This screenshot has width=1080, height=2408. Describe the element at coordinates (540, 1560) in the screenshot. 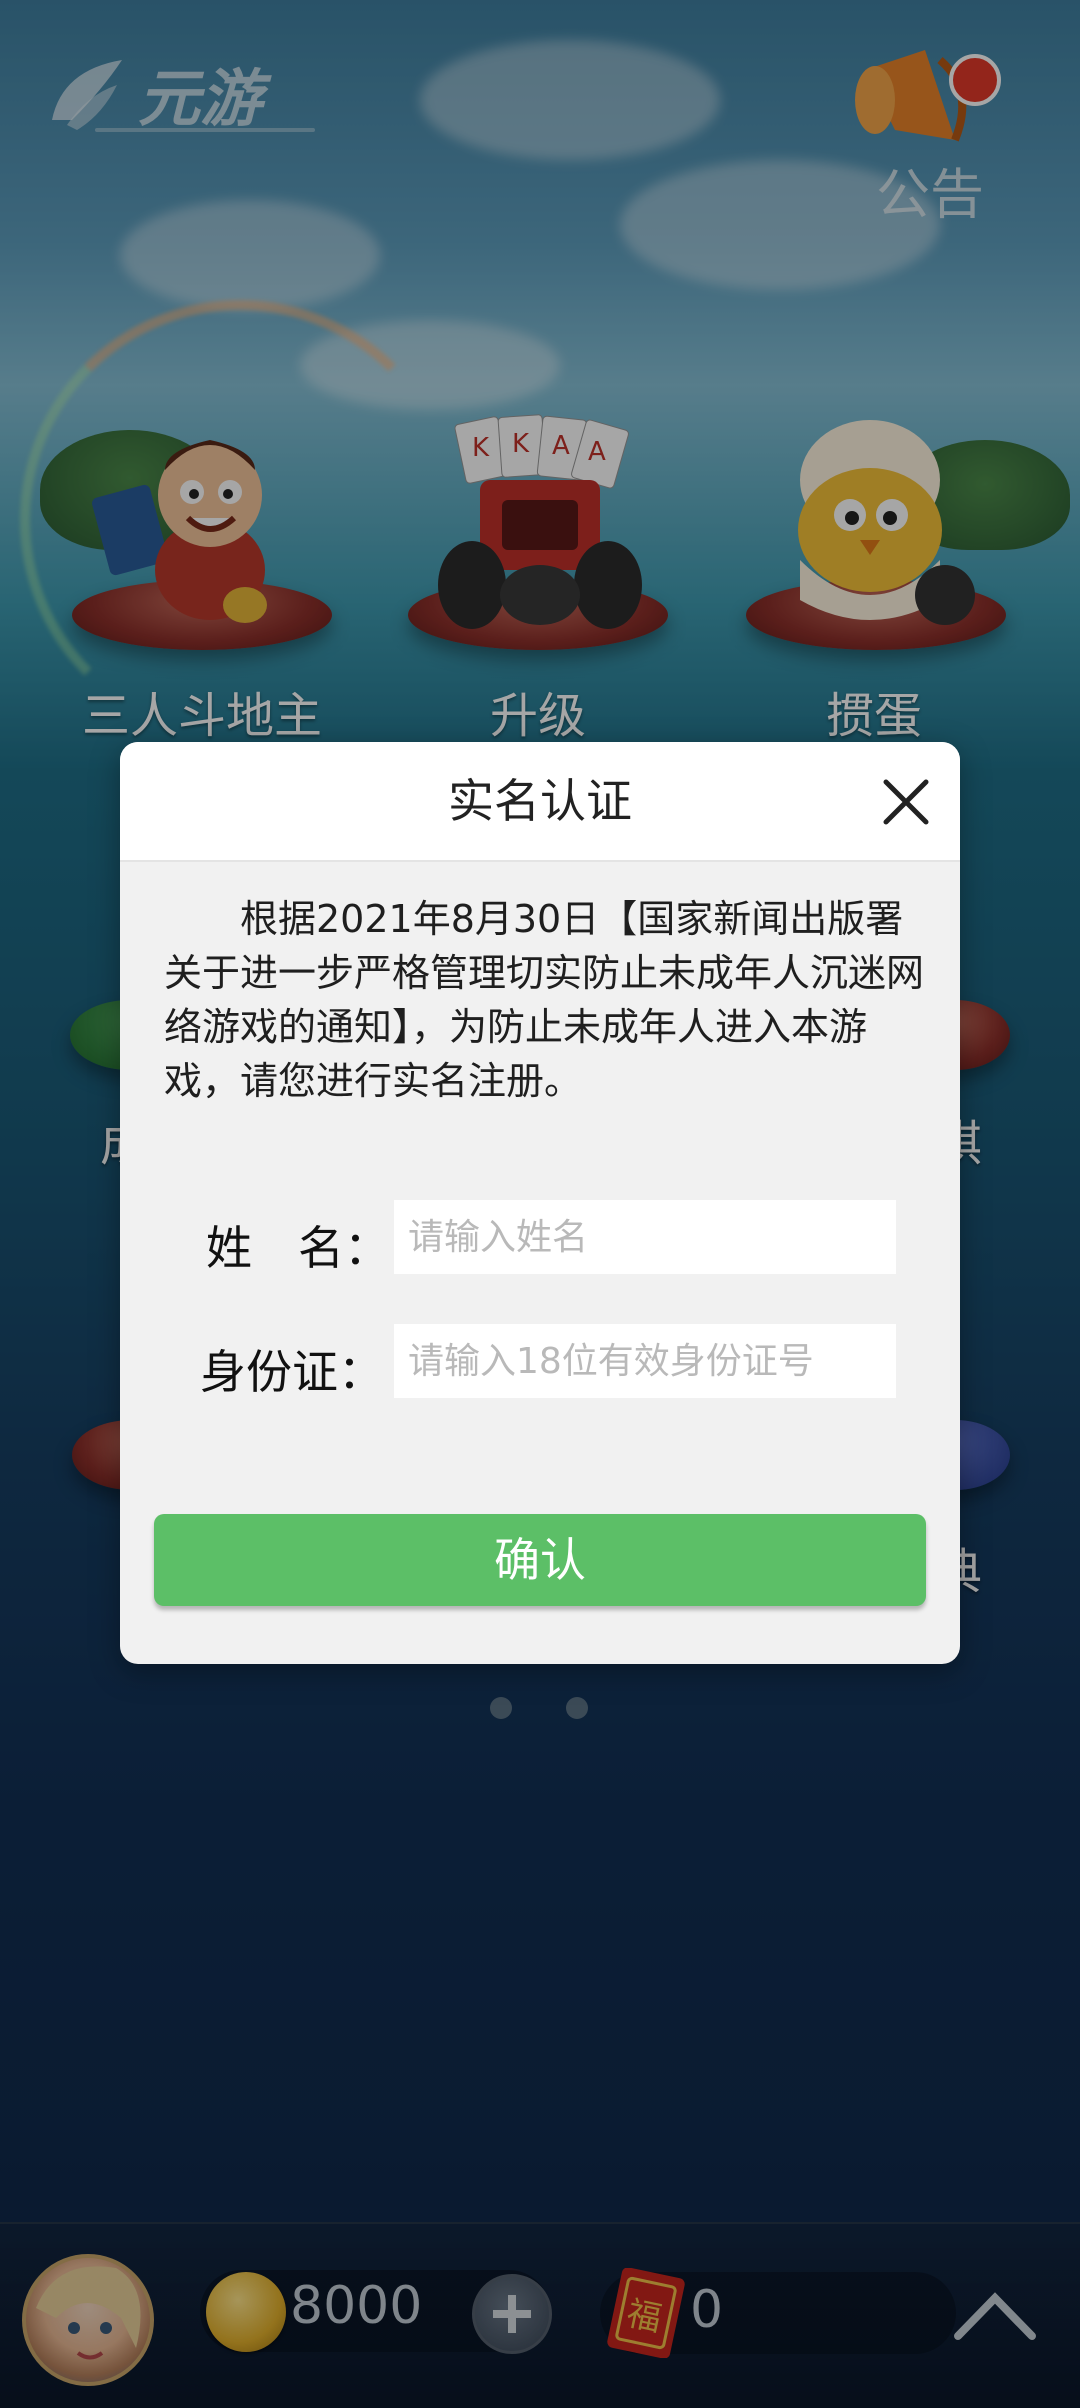

I see `confirm-button: 确认` at that location.